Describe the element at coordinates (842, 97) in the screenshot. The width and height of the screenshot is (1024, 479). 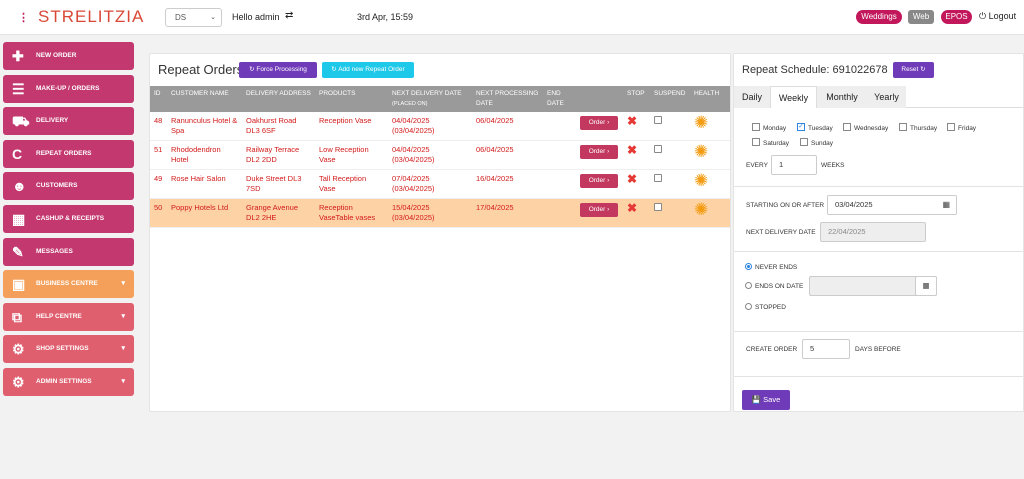
I see `tab-monthly: Monthly` at that location.